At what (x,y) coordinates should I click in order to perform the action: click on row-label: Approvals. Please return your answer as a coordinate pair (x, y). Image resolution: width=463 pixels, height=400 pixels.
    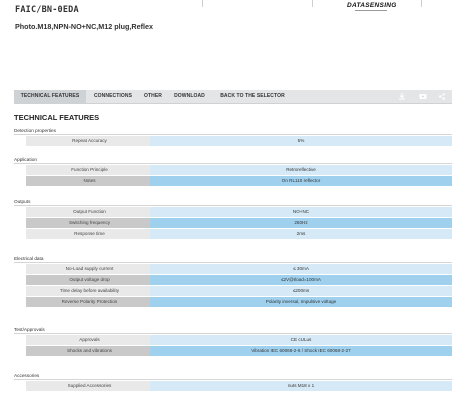
    Looking at the image, I should click on (89, 340).